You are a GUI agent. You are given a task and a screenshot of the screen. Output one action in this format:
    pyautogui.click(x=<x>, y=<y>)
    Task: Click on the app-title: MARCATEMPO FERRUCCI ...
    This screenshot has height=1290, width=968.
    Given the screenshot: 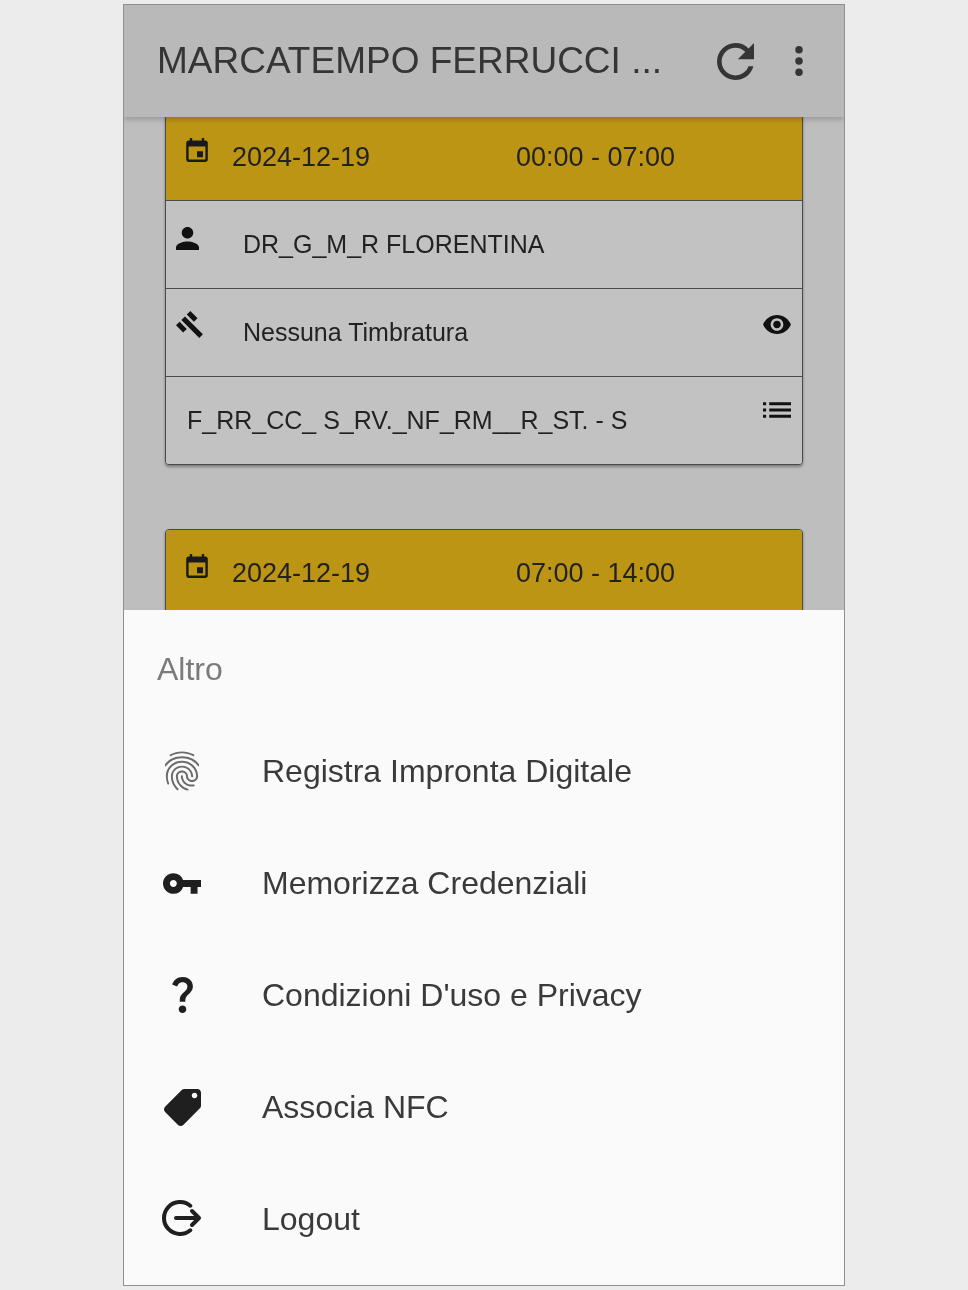 What is the action you would take?
    pyautogui.click(x=410, y=61)
    